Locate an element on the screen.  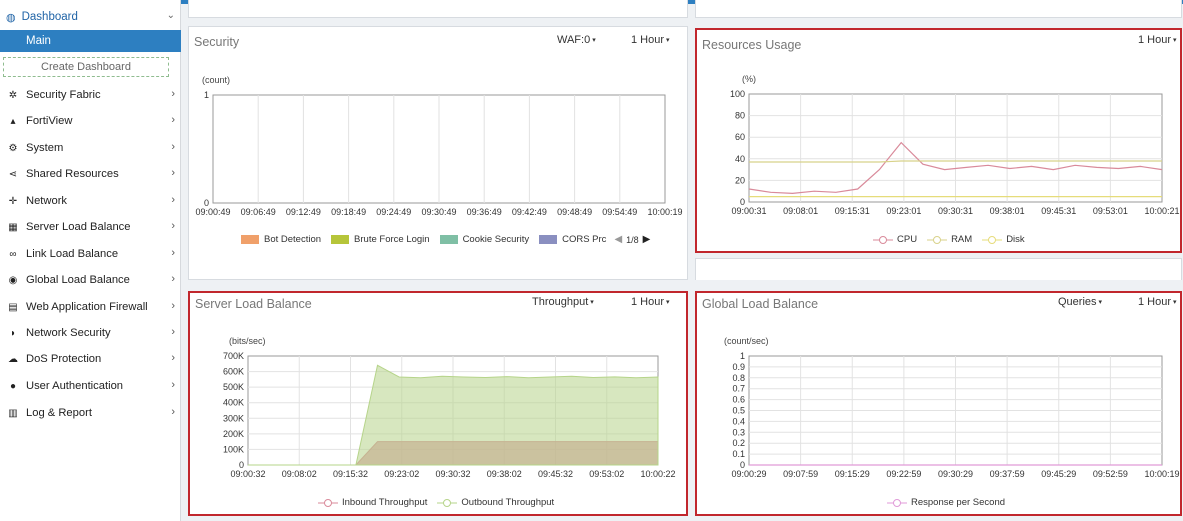
x-tick-label: 09:07:59 is located at coordinates (800, 474).